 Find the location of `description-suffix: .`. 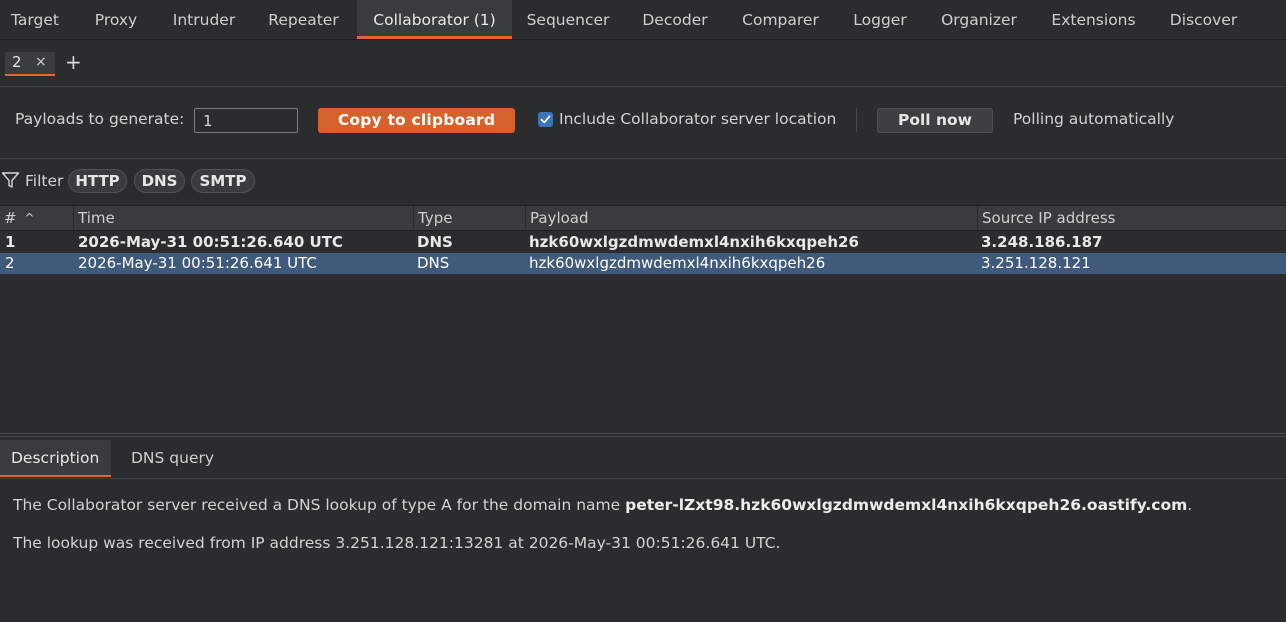

description-suffix: . is located at coordinates (1190, 505).